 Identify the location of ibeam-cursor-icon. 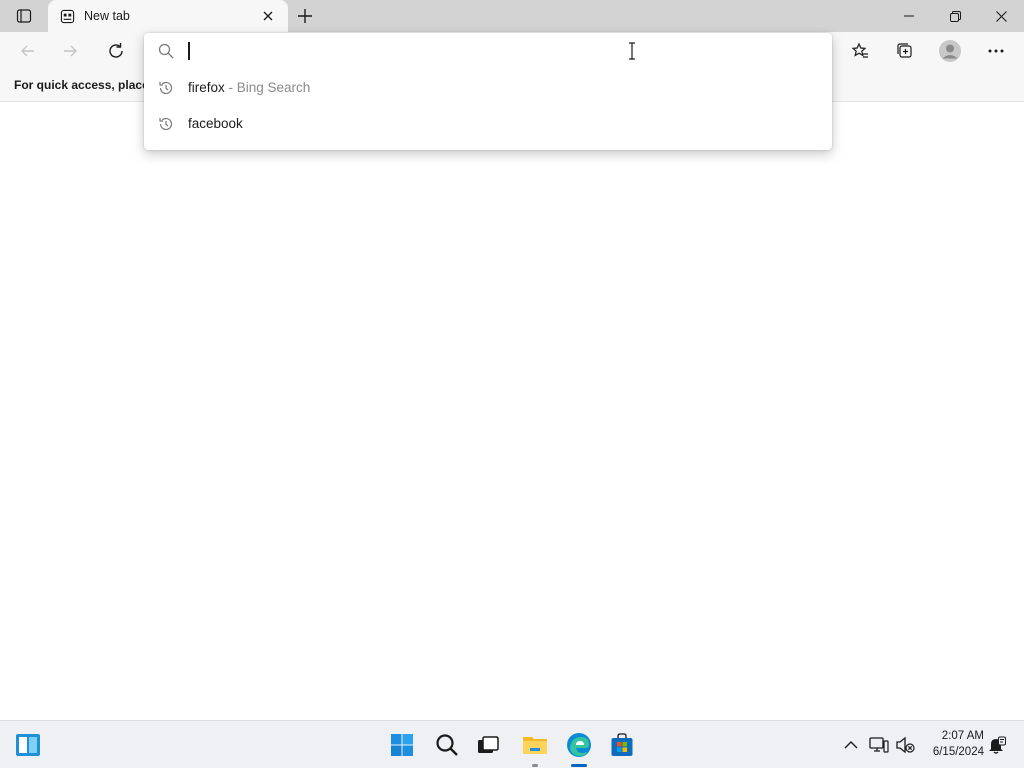
(632, 51).